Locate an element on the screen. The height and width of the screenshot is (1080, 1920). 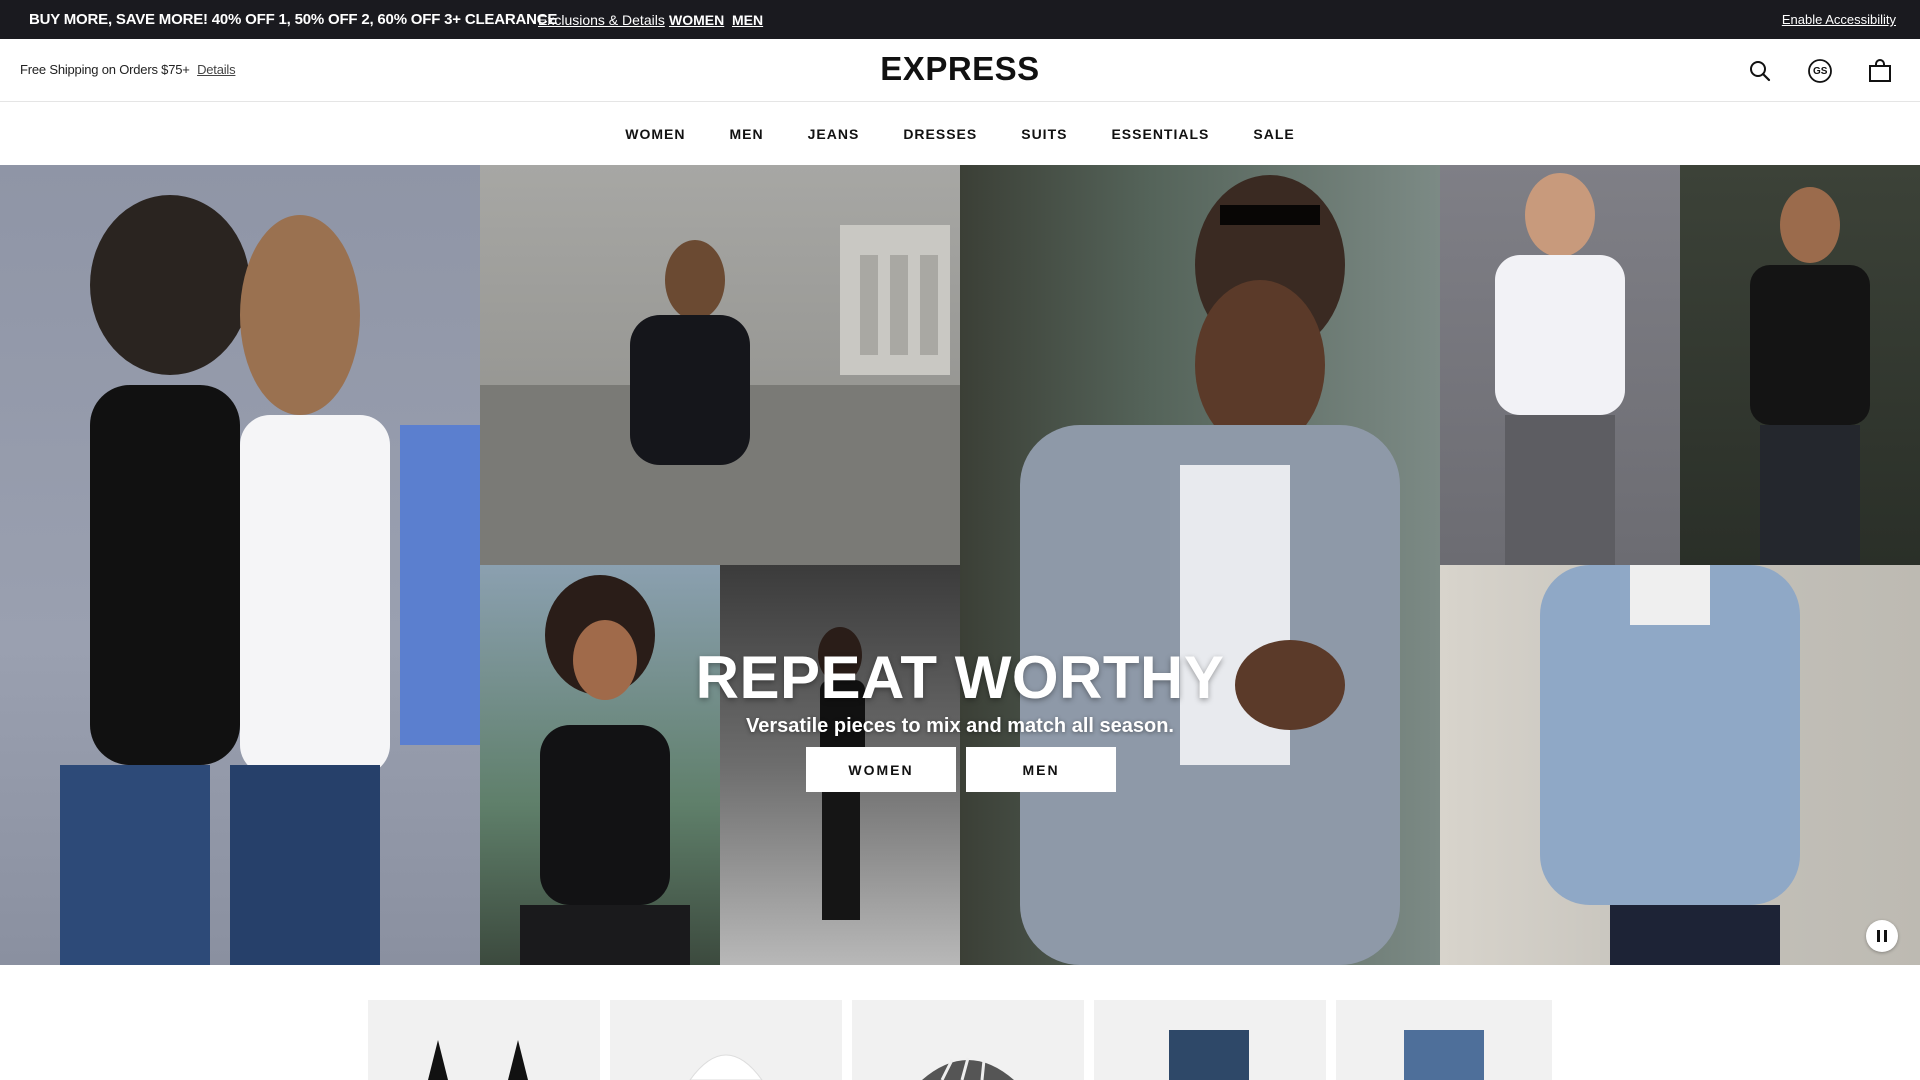
gift-card-icon: GS is located at coordinates (1820, 71).